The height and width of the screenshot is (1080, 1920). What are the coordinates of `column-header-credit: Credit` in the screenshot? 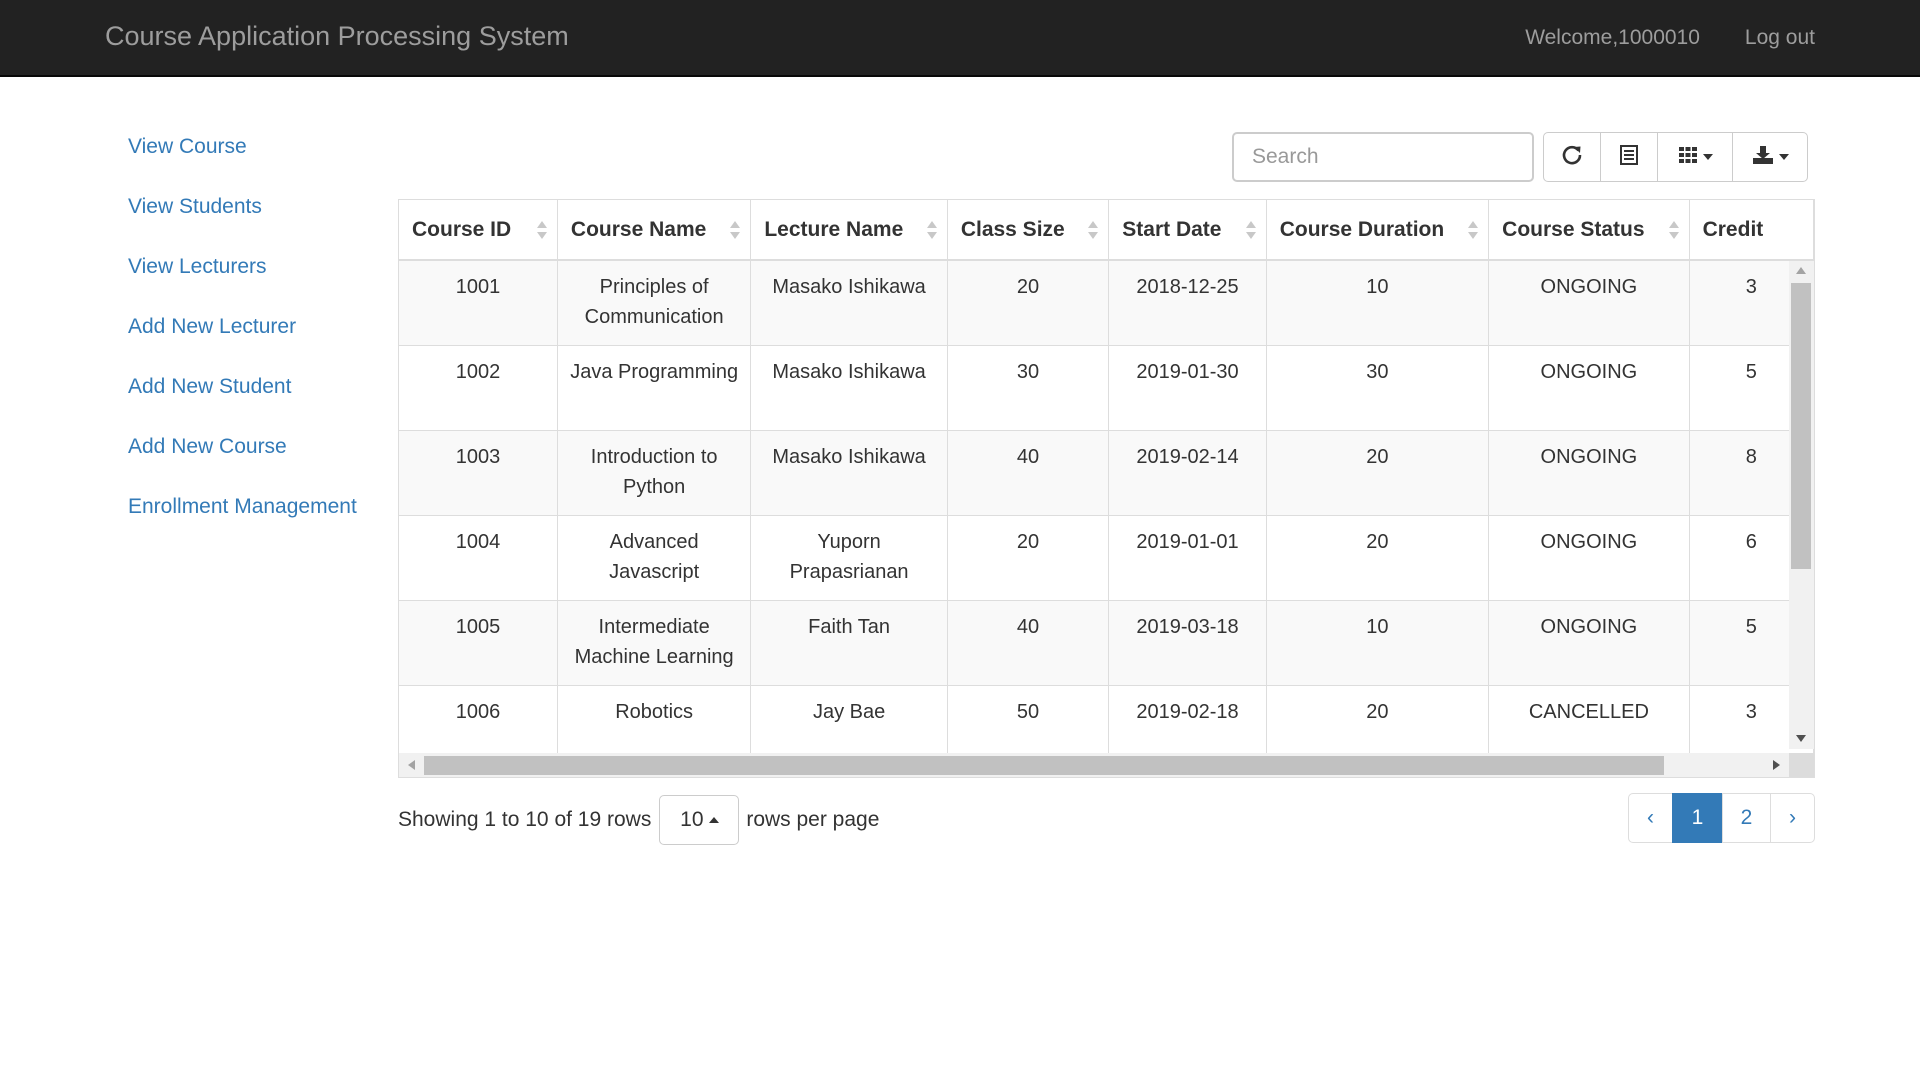 It's located at (1751, 230).